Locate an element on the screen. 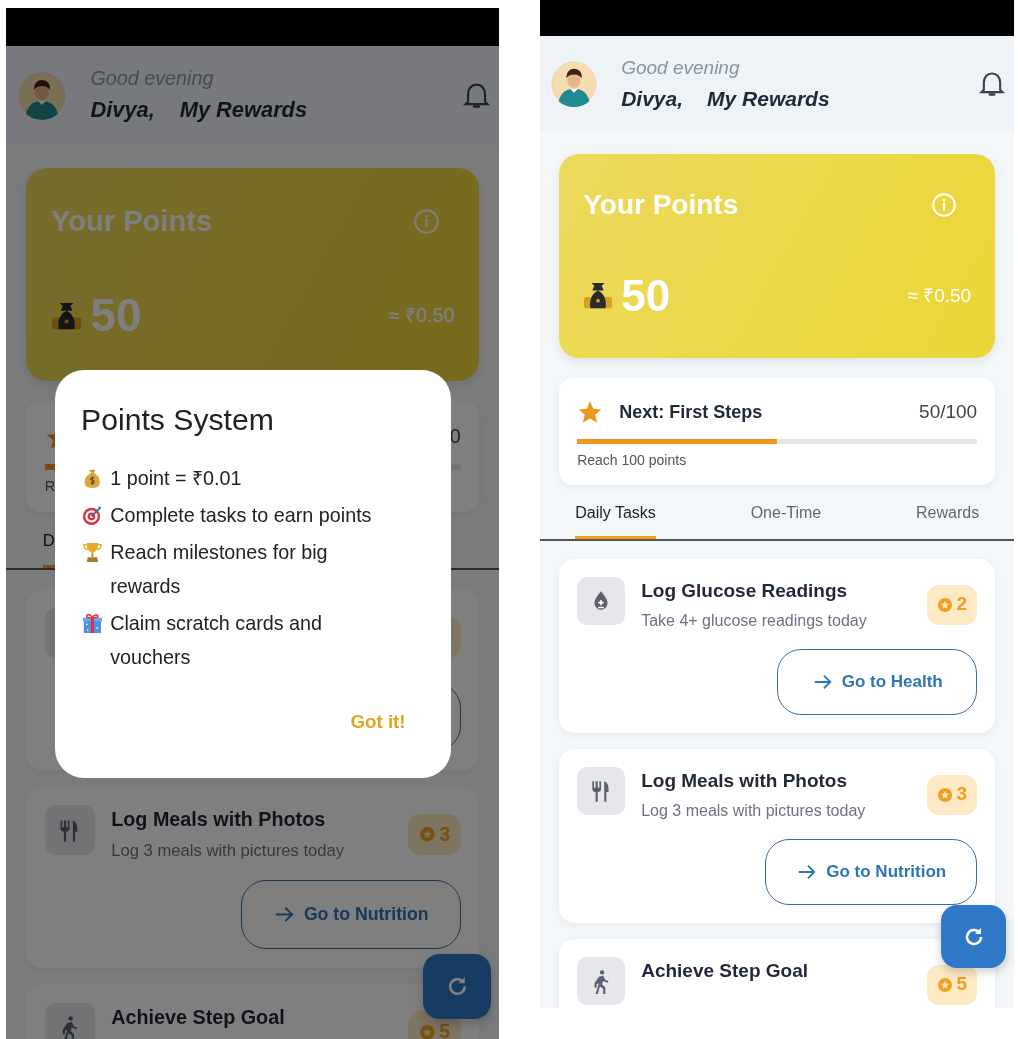 The width and height of the screenshot is (1018, 1039). tab: One-Time is located at coordinates (786, 519).